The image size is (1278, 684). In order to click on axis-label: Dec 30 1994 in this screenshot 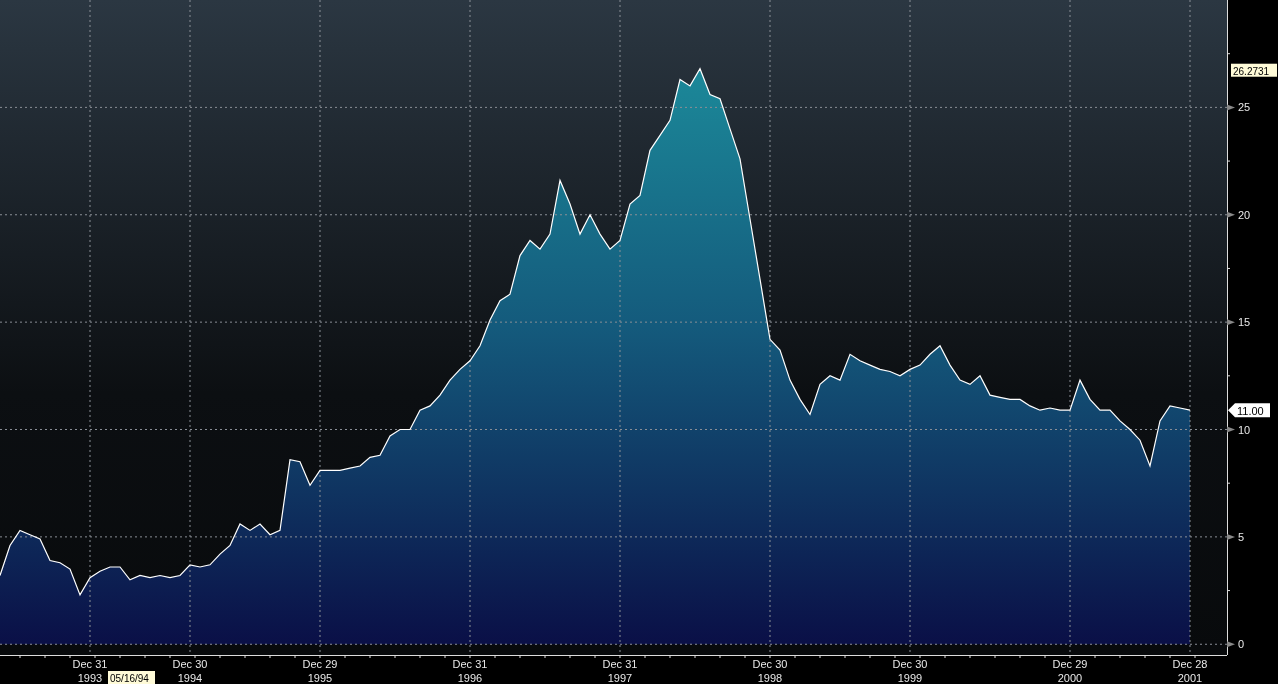, I will do `click(190, 671)`.